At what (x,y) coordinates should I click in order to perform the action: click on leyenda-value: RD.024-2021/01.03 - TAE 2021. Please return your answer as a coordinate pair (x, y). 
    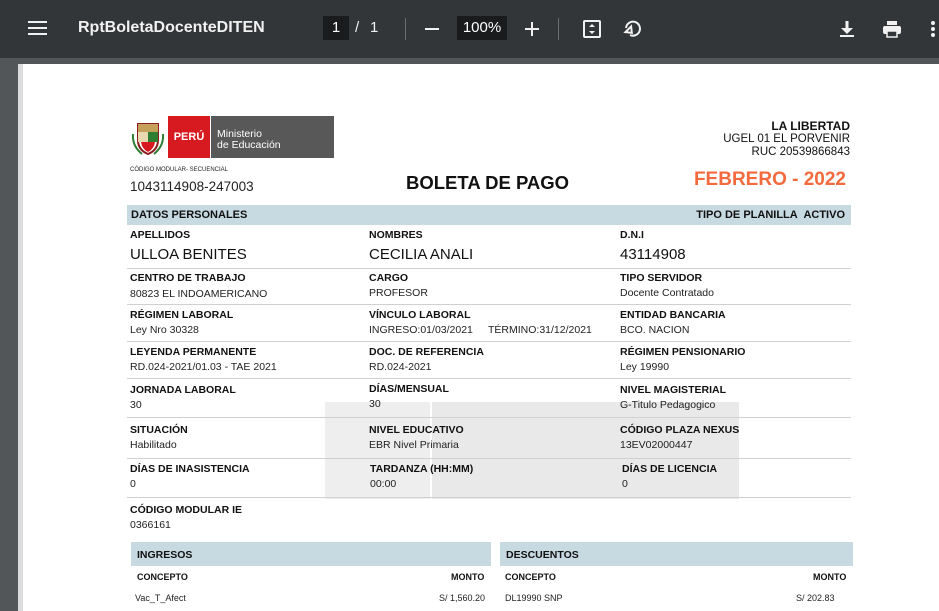
    Looking at the image, I should click on (203, 367).